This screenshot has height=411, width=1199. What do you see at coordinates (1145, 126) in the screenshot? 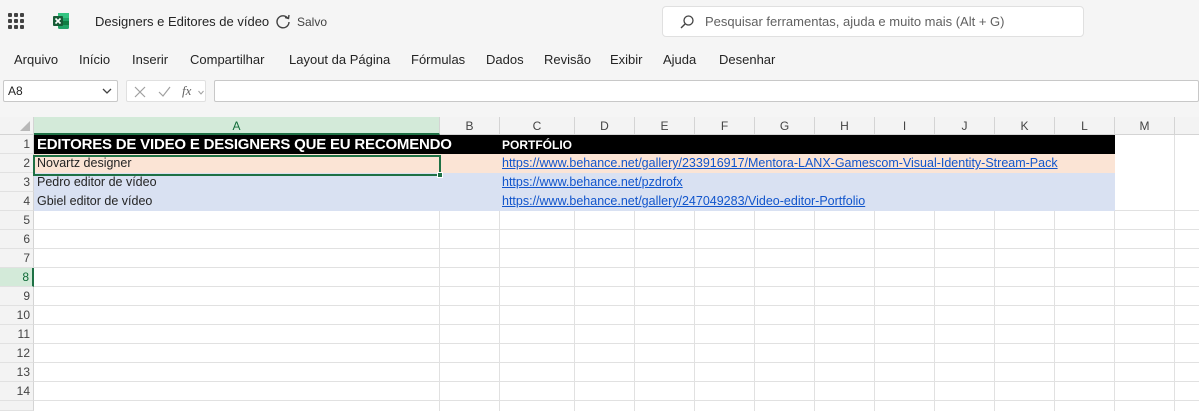
I see `column-header-m: M` at bounding box center [1145, 126].